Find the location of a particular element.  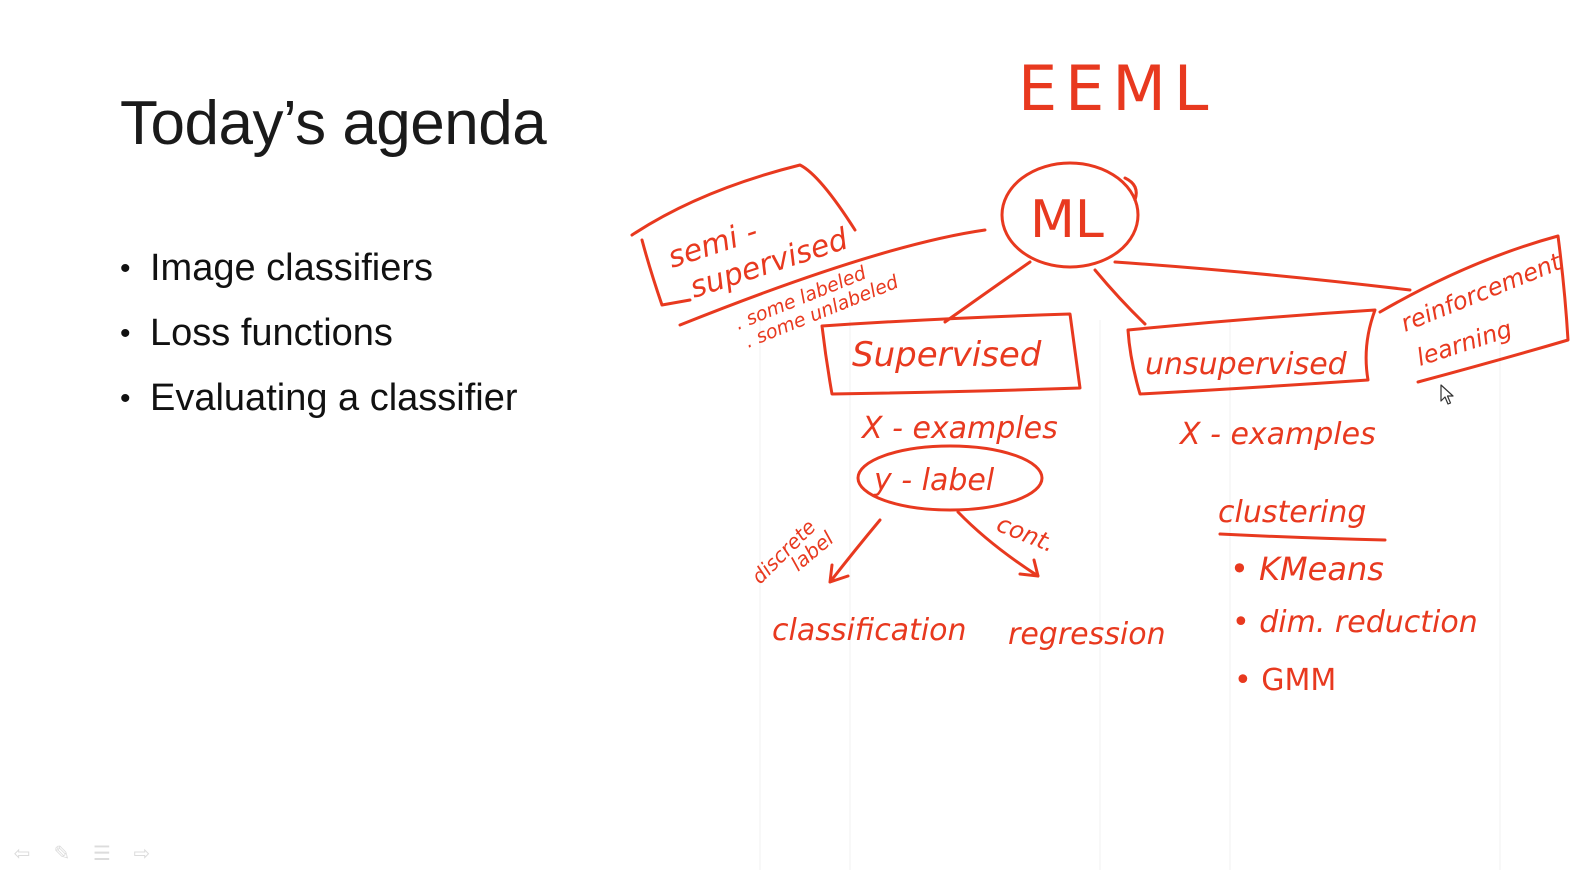

list-item: • Image classifiers is located at coordinates (319, 268).